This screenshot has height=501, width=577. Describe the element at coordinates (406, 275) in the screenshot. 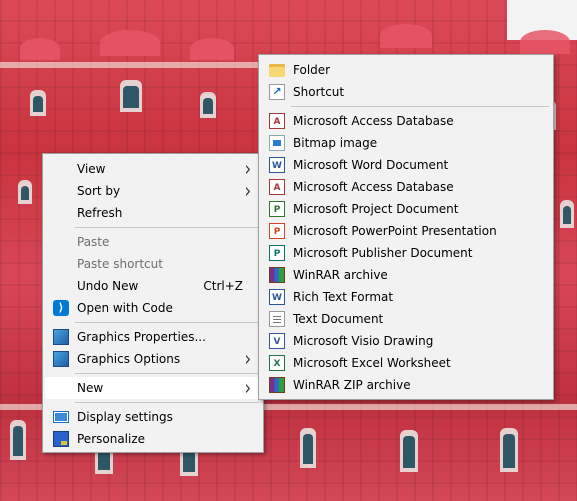

I see `new-item-winrar-archive: WinRAR archive` at that location.